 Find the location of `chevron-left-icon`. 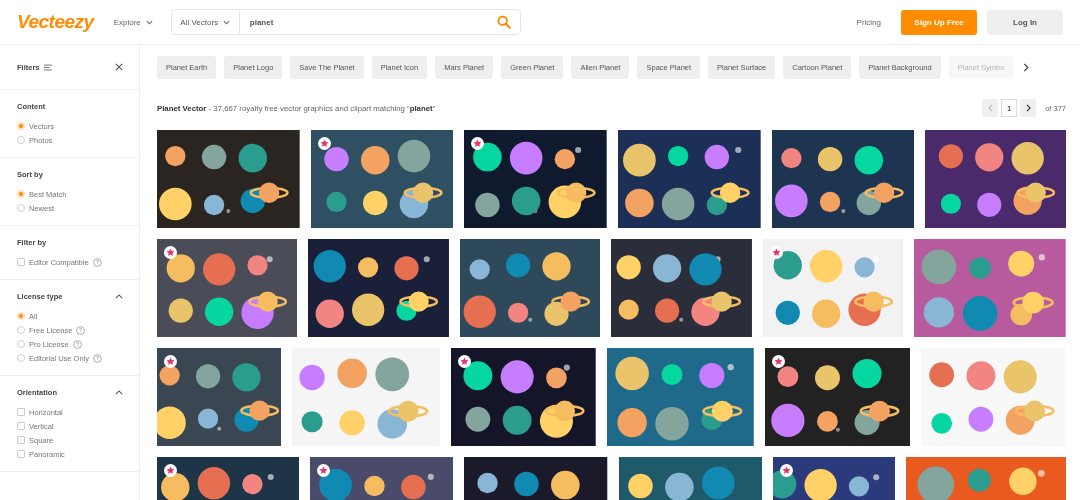

chevron-left-icon is located at coordinates (990, 108).